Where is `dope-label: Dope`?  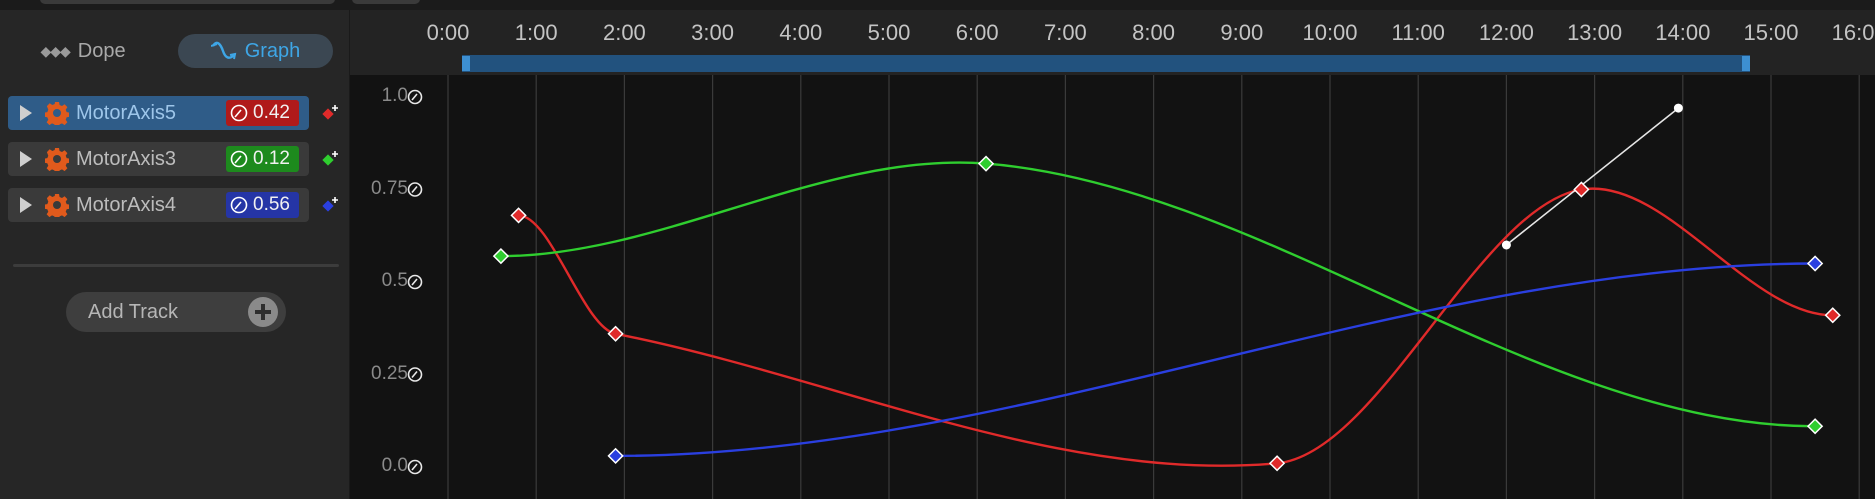
dope-label: Dope is located at coordinates (101, 50).